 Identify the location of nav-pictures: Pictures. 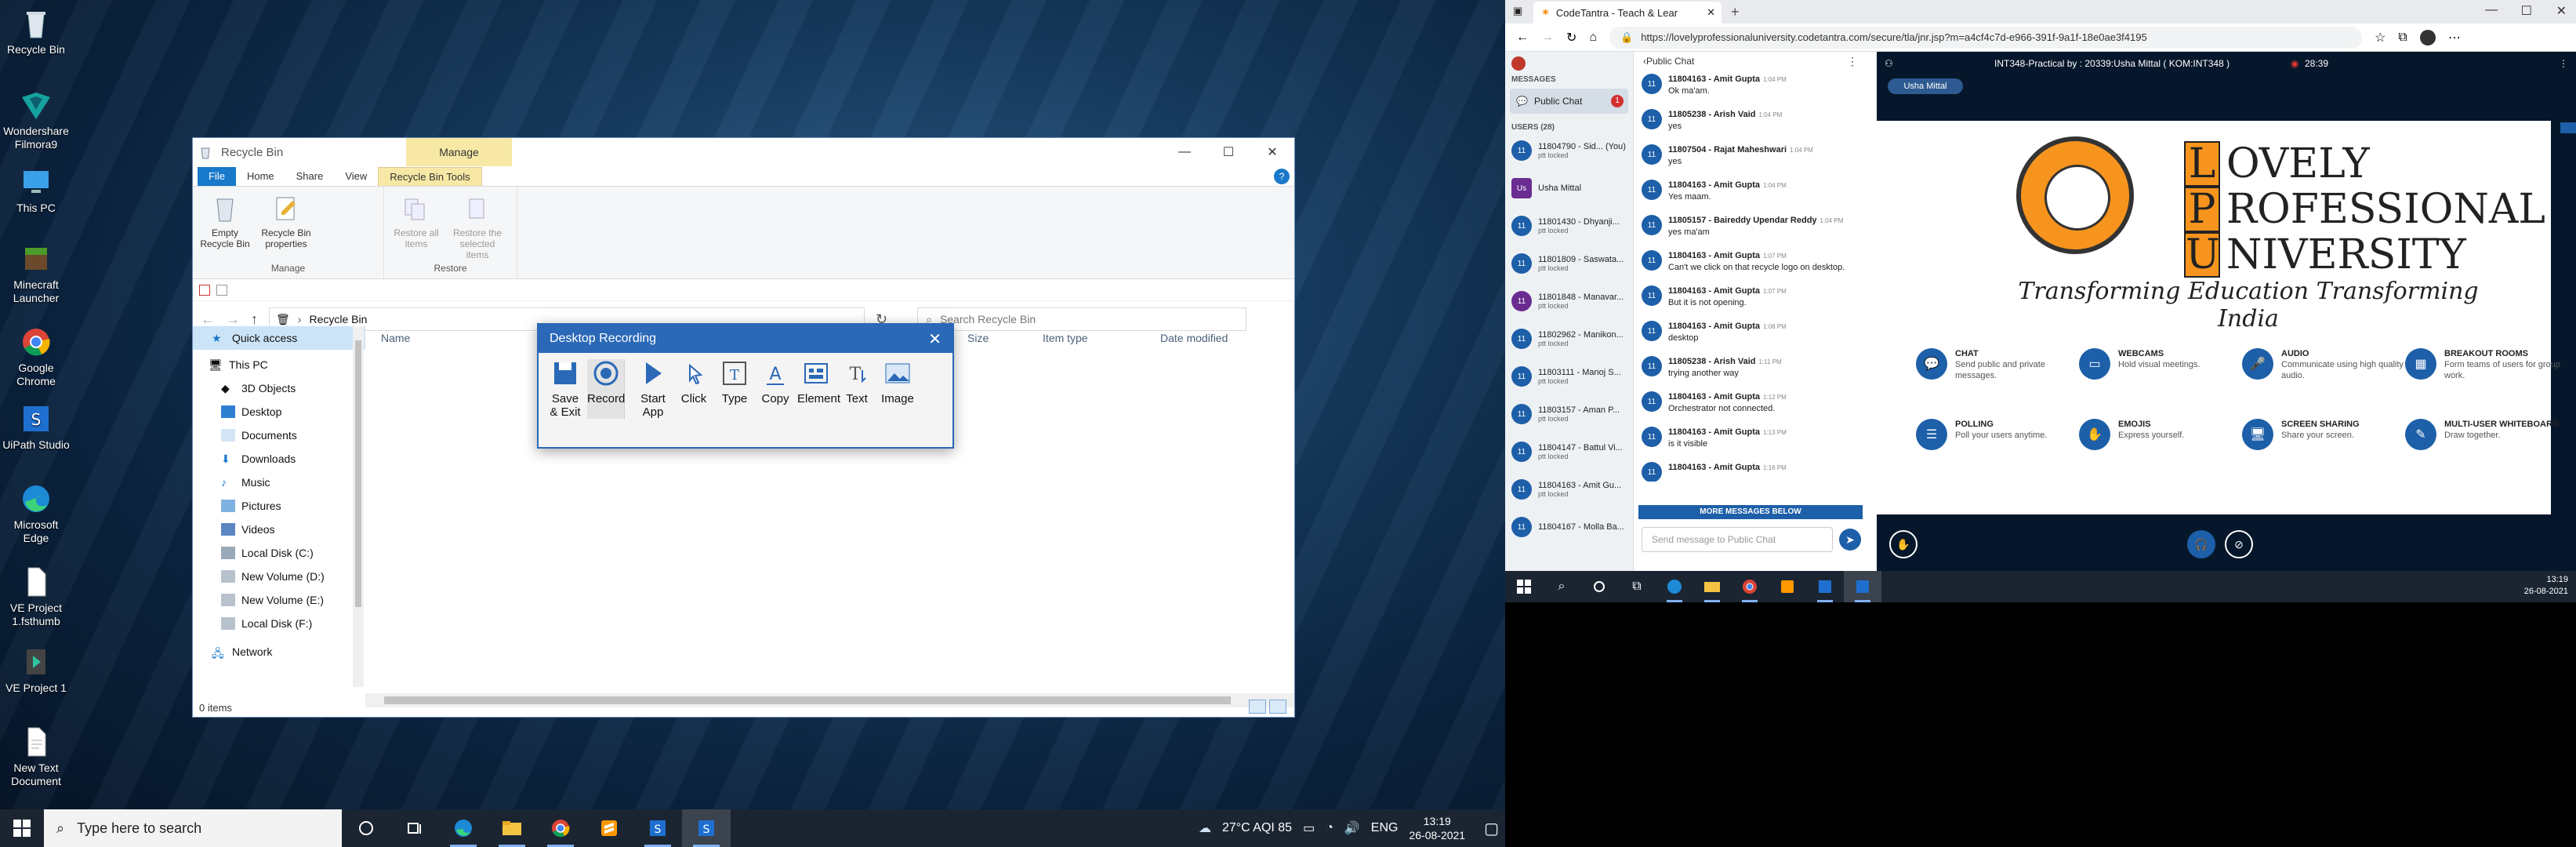
(279, 506).